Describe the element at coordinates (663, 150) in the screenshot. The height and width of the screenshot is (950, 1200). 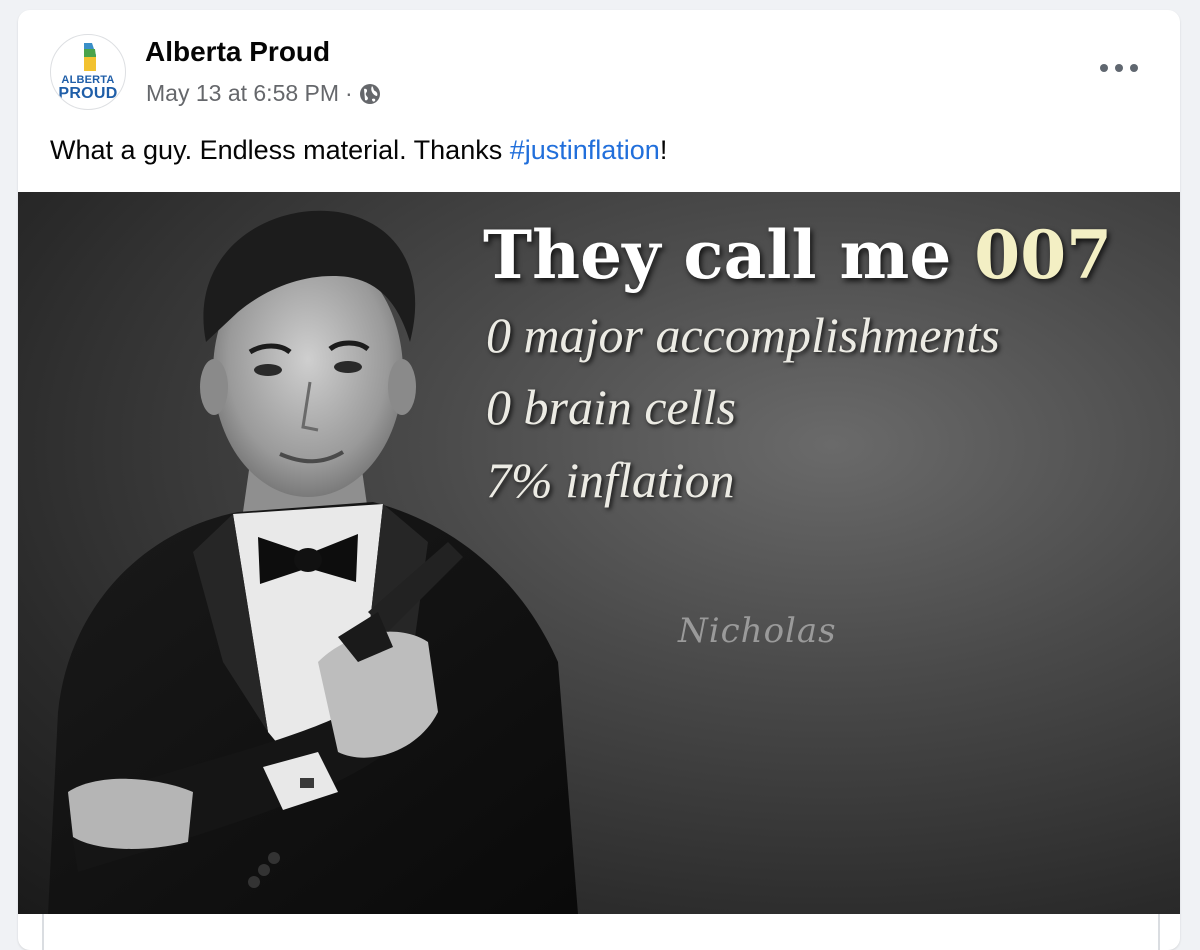
I see `post-message-end: !` at that location.